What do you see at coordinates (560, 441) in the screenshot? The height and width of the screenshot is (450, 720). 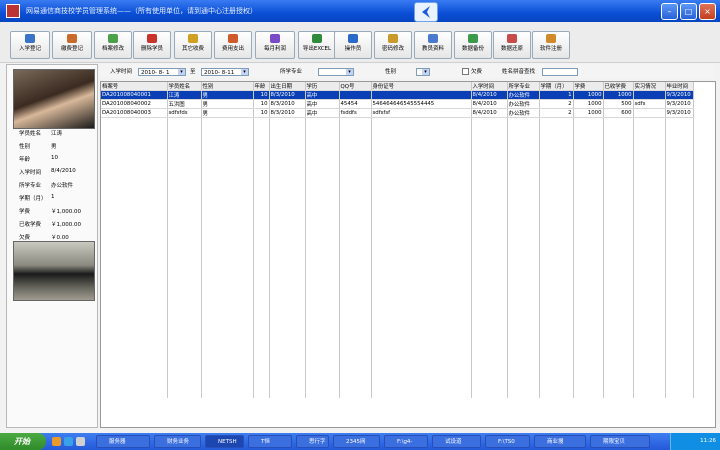 I see `taskbar-task: 商业搜` at bounding box center [560, 441].